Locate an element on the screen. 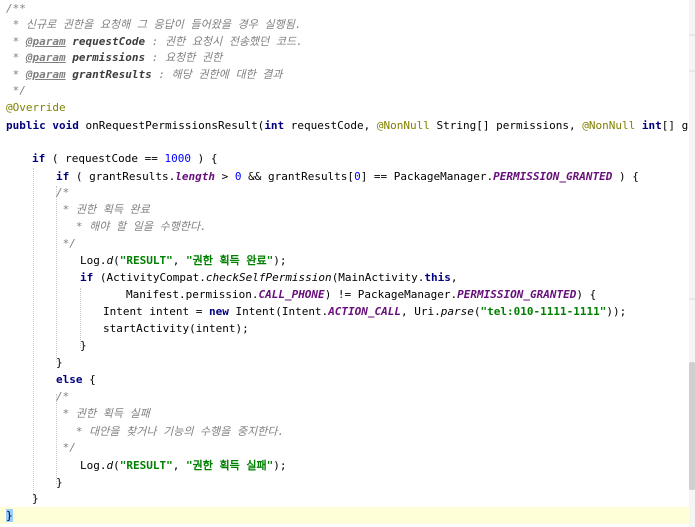 The height and width of the screenshot is (527, 695). code-line-23: else { is located at coordinates (76, 379).